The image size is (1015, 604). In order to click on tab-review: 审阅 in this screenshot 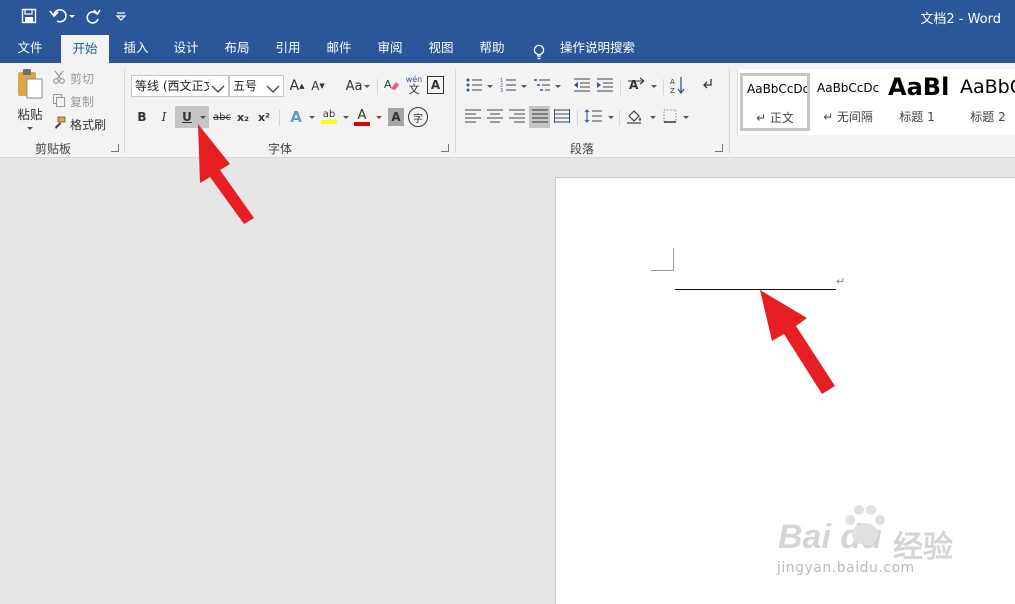, I will do `click(390, 47)`.